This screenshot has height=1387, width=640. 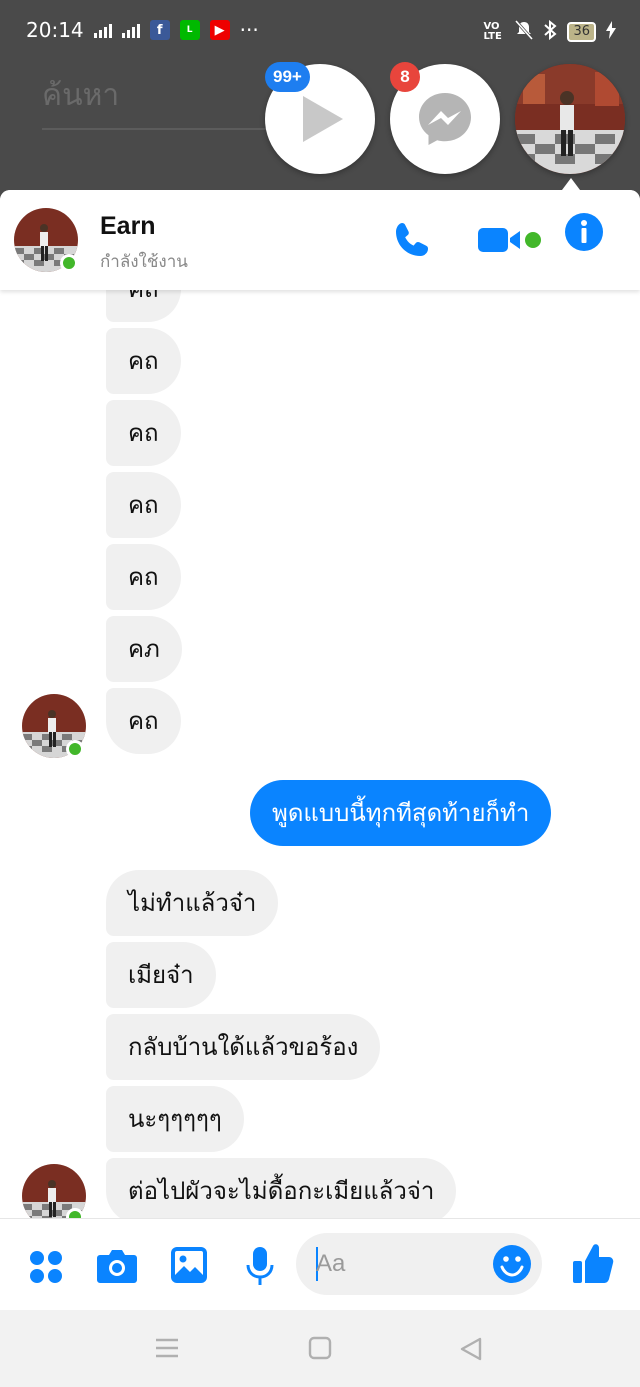 What do you see at coordinates (192, 903) in the screenshot?
I see `message-bubble: ไม่ทำแล้วจ๋า` at bounding box center [192, 903].